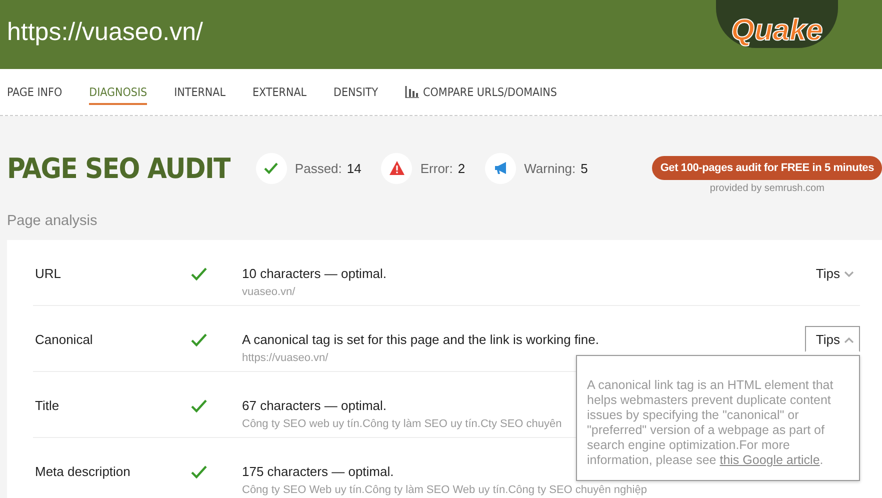 Image resolution: width=882 pixels, height=498 pixels. What do you see at coordinates (83, 471) in the screenshot?
I see `row-name: Meta description` at bounding box center [83, 471].